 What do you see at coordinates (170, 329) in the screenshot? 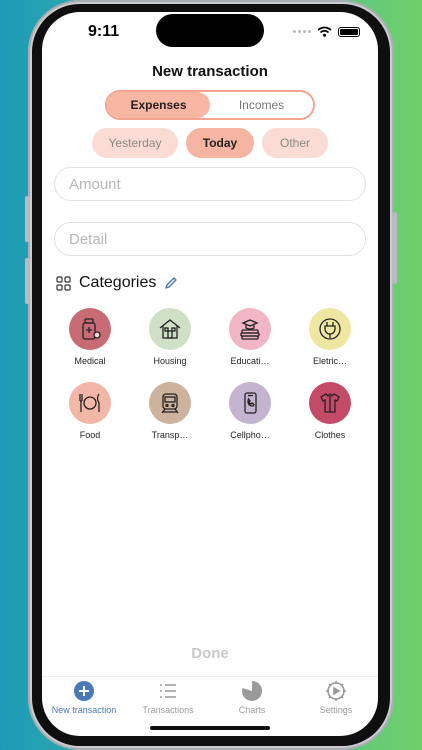
I see `house-icon` at bounding box center [170, 329].